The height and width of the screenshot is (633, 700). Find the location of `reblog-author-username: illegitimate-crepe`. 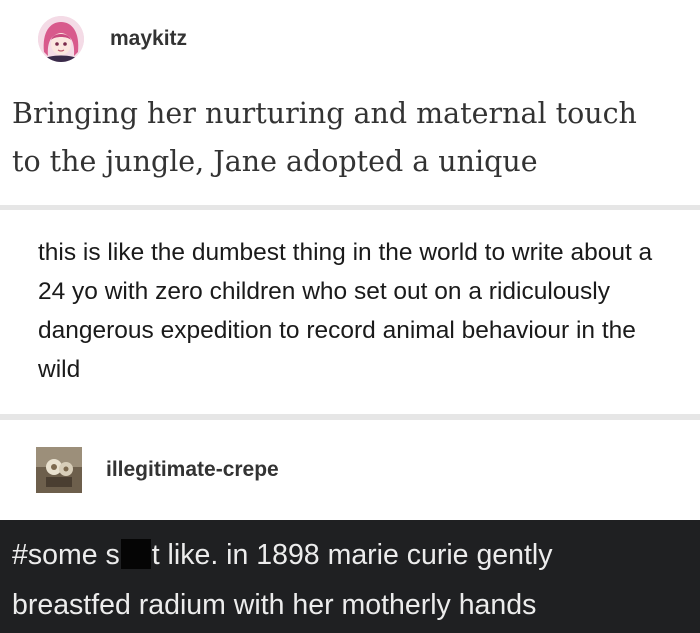

reblog-author-username: illegitimate-crepe is located at coordinates (192, 470).